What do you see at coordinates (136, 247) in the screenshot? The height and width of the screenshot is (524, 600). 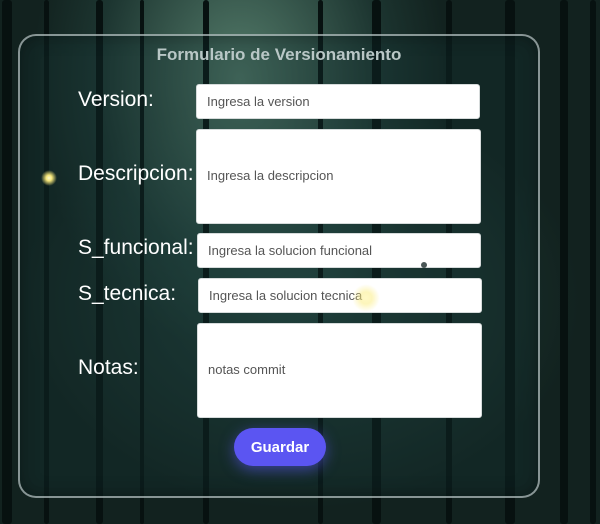 I see `functional-solution-label: S_funcional:` at bounding box center [136, 247].